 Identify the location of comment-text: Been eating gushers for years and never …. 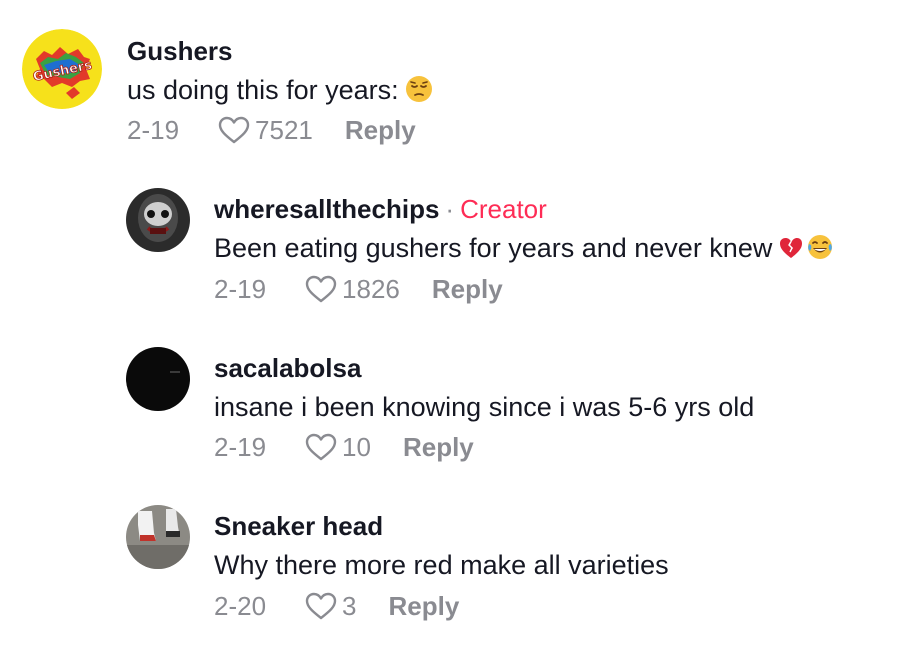
(524, 250).